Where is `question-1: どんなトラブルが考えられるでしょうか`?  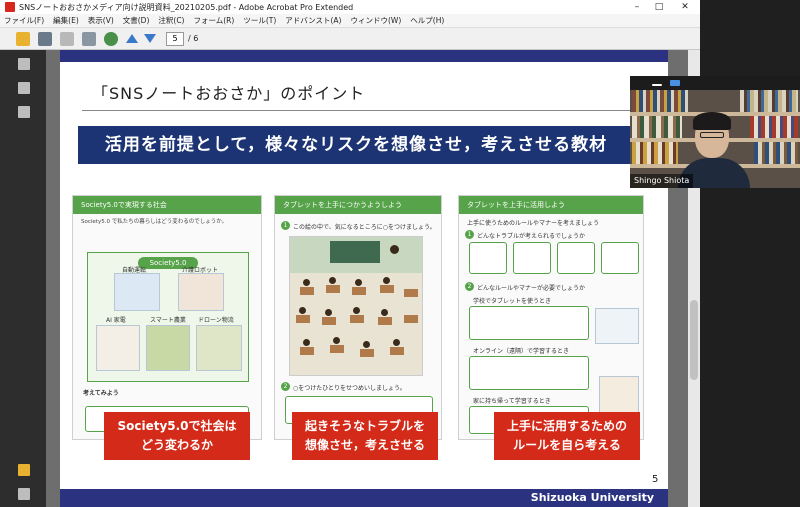 question-1: どんなトラブルが考えられるでしょうか is located at coordinates (531, 236).